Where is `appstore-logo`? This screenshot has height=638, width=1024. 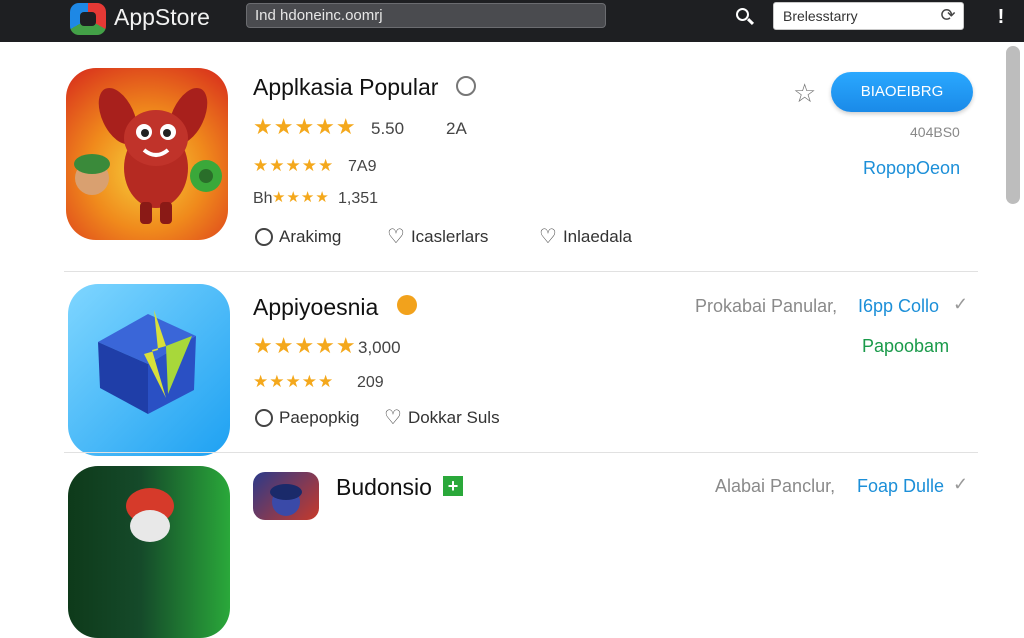
appstore-logo is located at coordinates (88, 19).